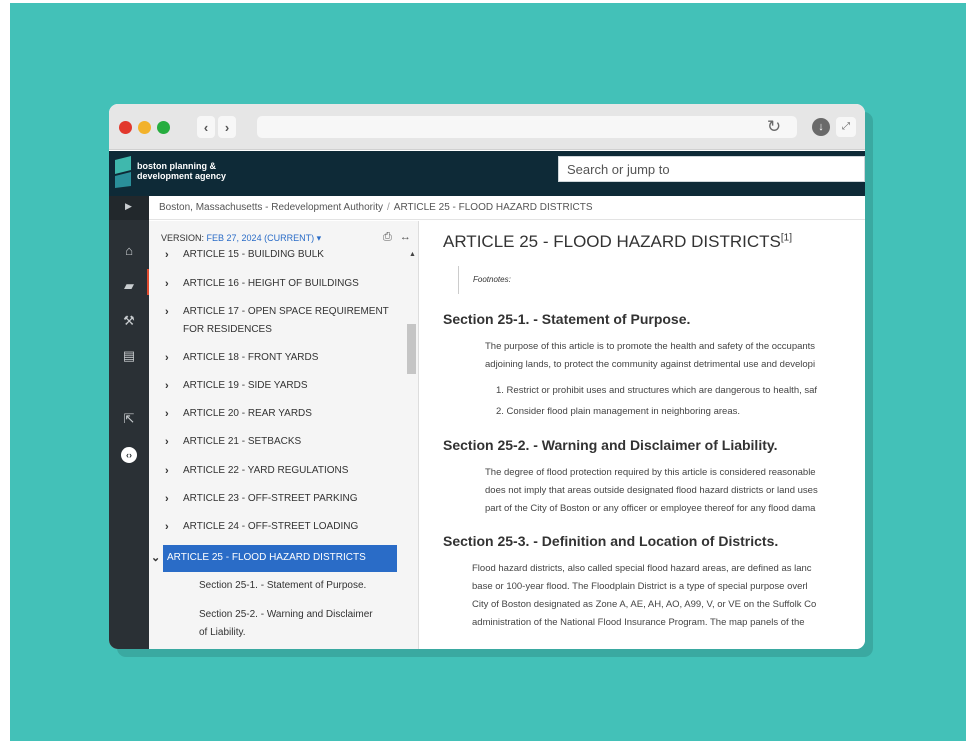 This screenshot has height=741, width=969. I want to click on logo-text: boston planning & development agency, so click(181, 171).